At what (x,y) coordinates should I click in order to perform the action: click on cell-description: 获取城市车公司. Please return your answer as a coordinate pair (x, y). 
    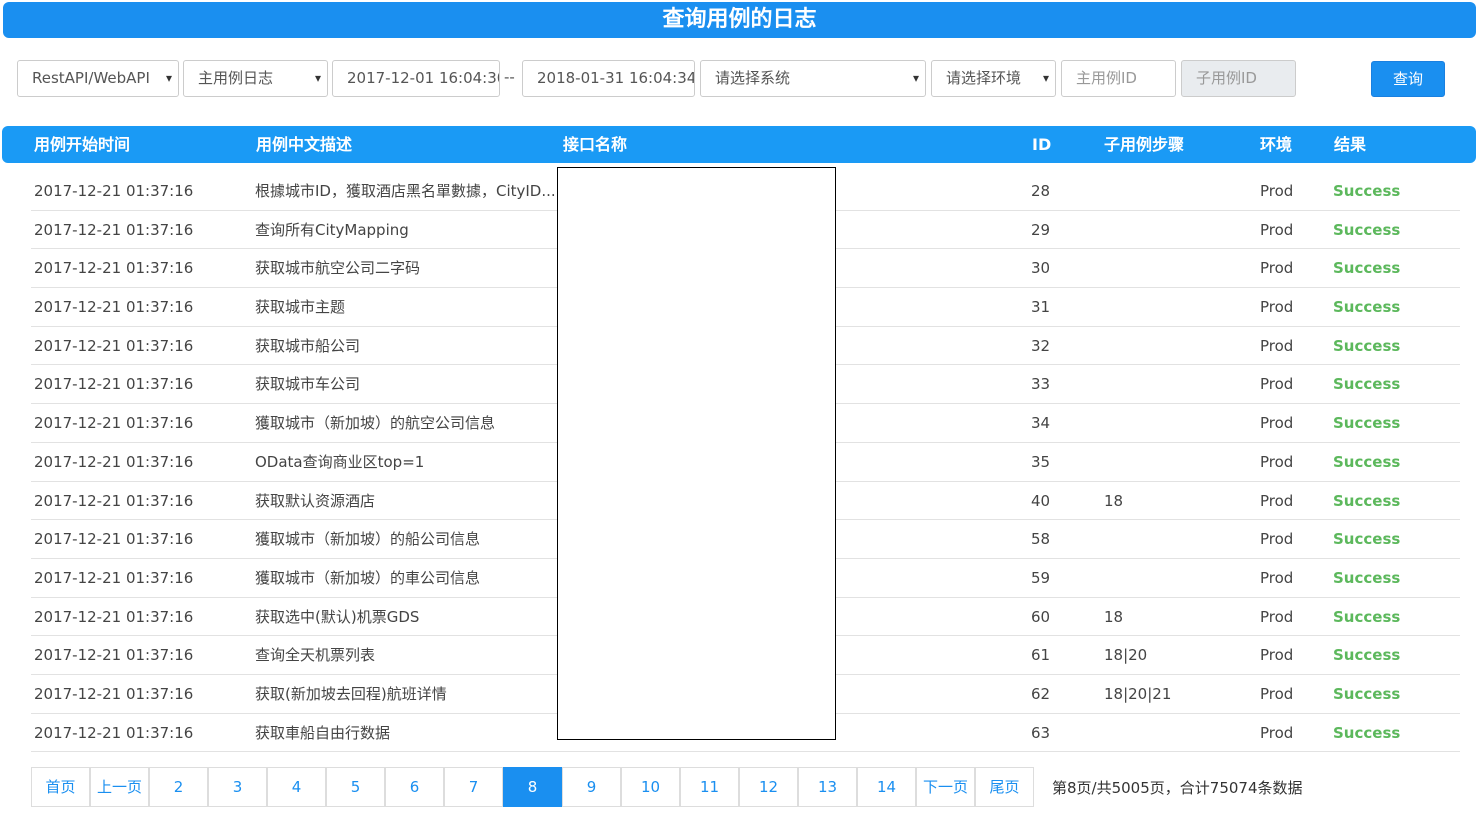
    Looking at the image, I should click on (308, 384).